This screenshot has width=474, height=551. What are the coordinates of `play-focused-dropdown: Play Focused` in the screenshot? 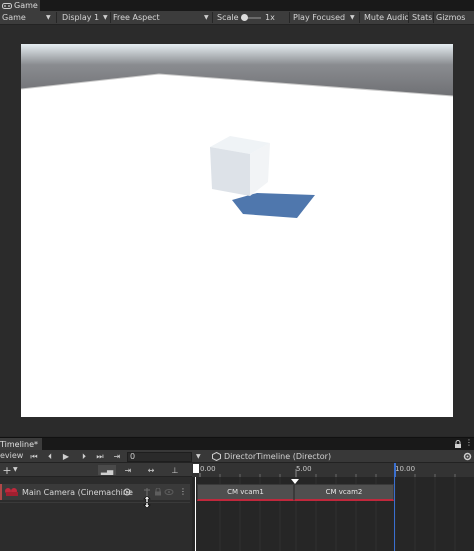 It's located at (319, 17).